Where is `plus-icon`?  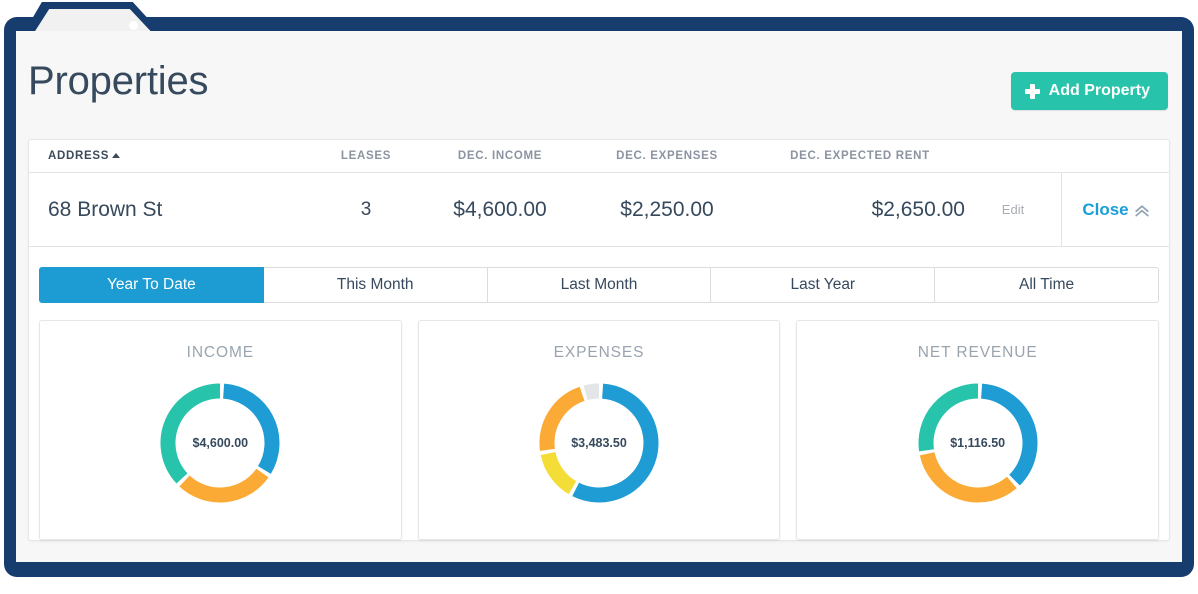 plus-icon is located at coordinates (1032, 91).